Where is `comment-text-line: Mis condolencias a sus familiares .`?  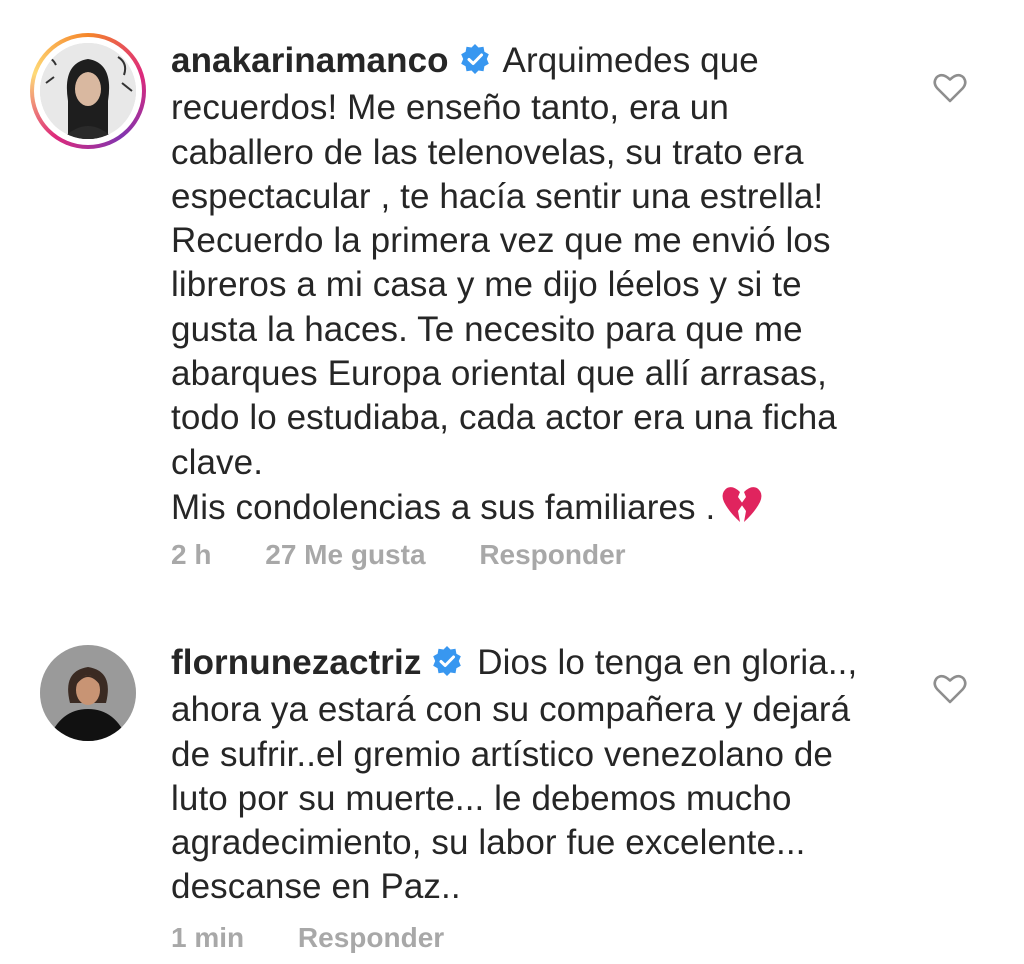
comment-text-line: Mis condolencias a sus familiares . is located at coordinates (443, 507).